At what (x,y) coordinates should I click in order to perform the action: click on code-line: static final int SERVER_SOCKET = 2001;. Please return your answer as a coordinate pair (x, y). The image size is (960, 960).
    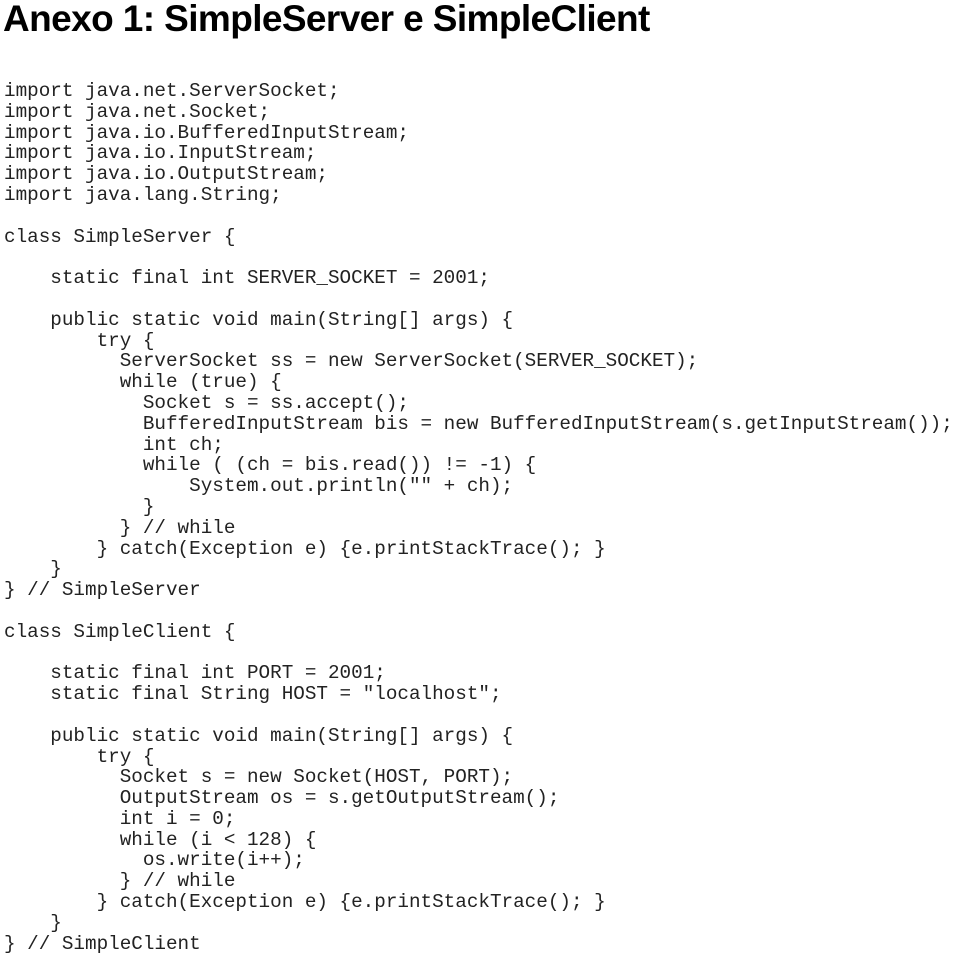
    Looking at the image, I should click on (270, 278).